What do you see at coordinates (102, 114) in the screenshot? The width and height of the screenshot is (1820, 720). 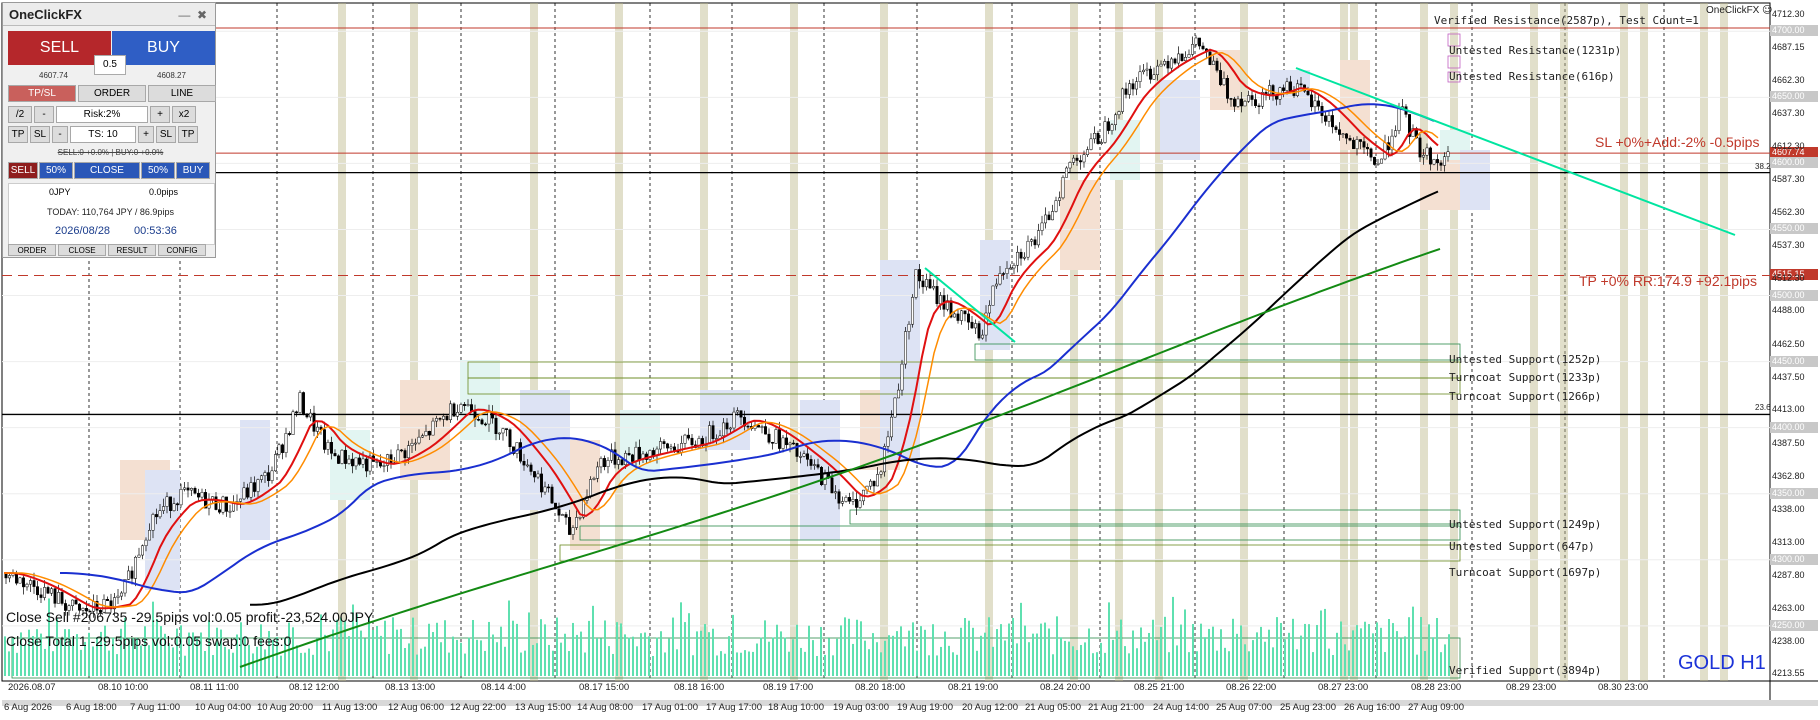 I see `risk-field: Risk:2%` at bounding box center [102, 114].